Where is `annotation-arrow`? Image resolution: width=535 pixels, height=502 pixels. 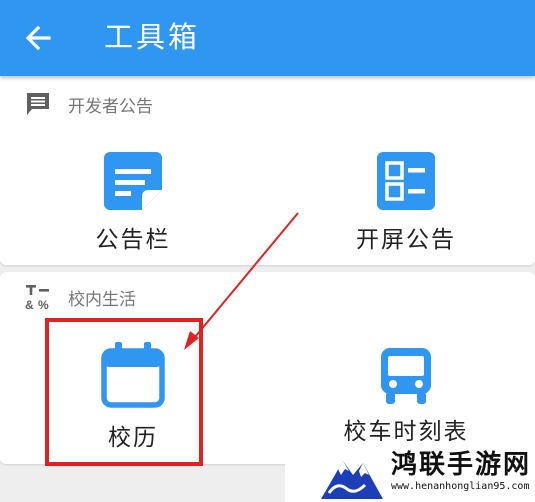 annotation-arrow is located at coordinates (241, 281).